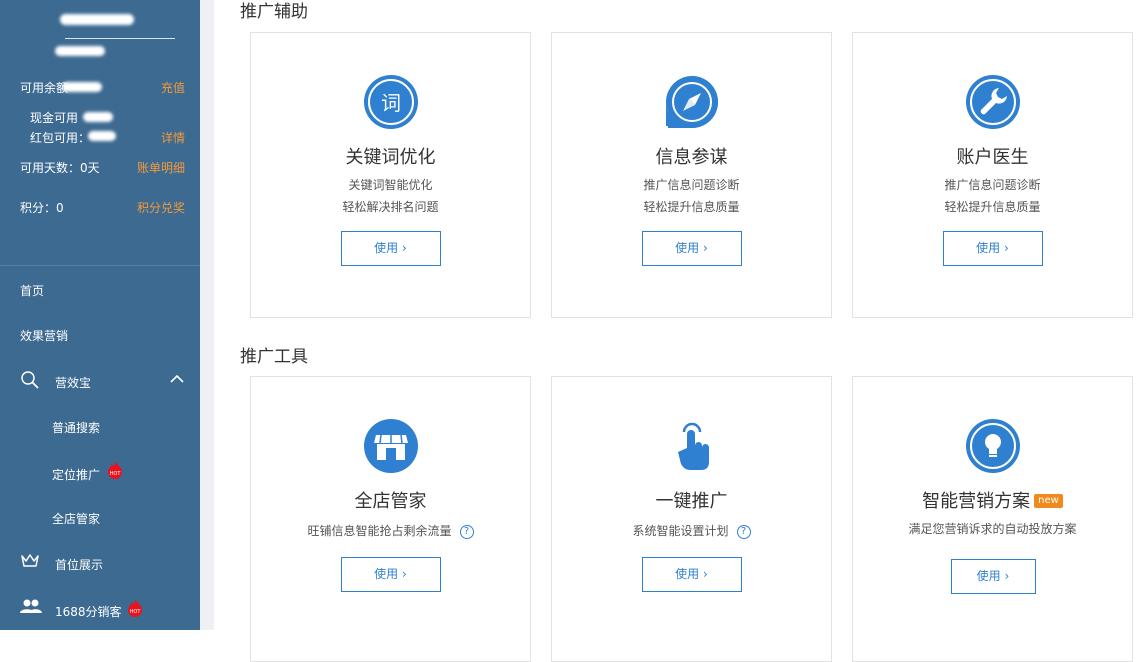 The height and width of the screenshot is (662, 1137). Describe the element at coordinates (390, 157) in the screenshot. I see `card-title: 关键词优化` at that location.